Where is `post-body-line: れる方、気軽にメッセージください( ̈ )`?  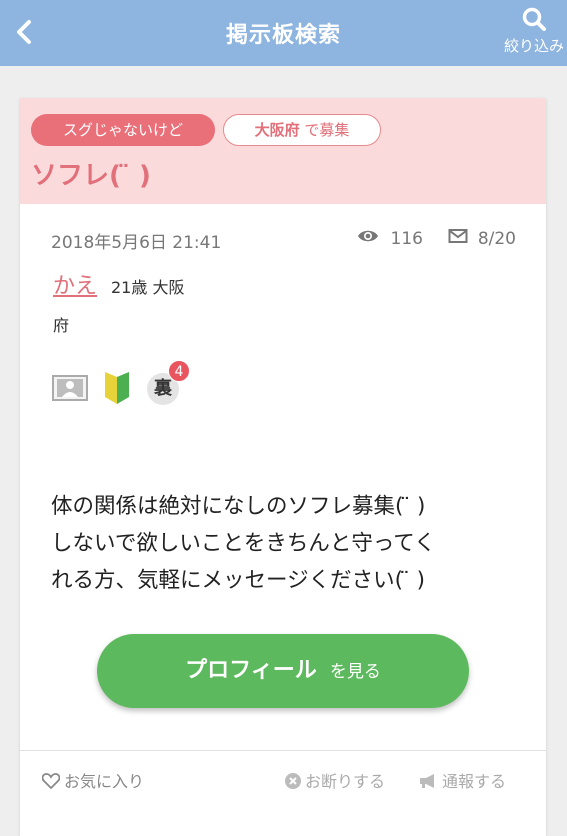
post-body-line: れる方、気軽にメッセージください( ̈ ) is located at coordinates (238, 580).